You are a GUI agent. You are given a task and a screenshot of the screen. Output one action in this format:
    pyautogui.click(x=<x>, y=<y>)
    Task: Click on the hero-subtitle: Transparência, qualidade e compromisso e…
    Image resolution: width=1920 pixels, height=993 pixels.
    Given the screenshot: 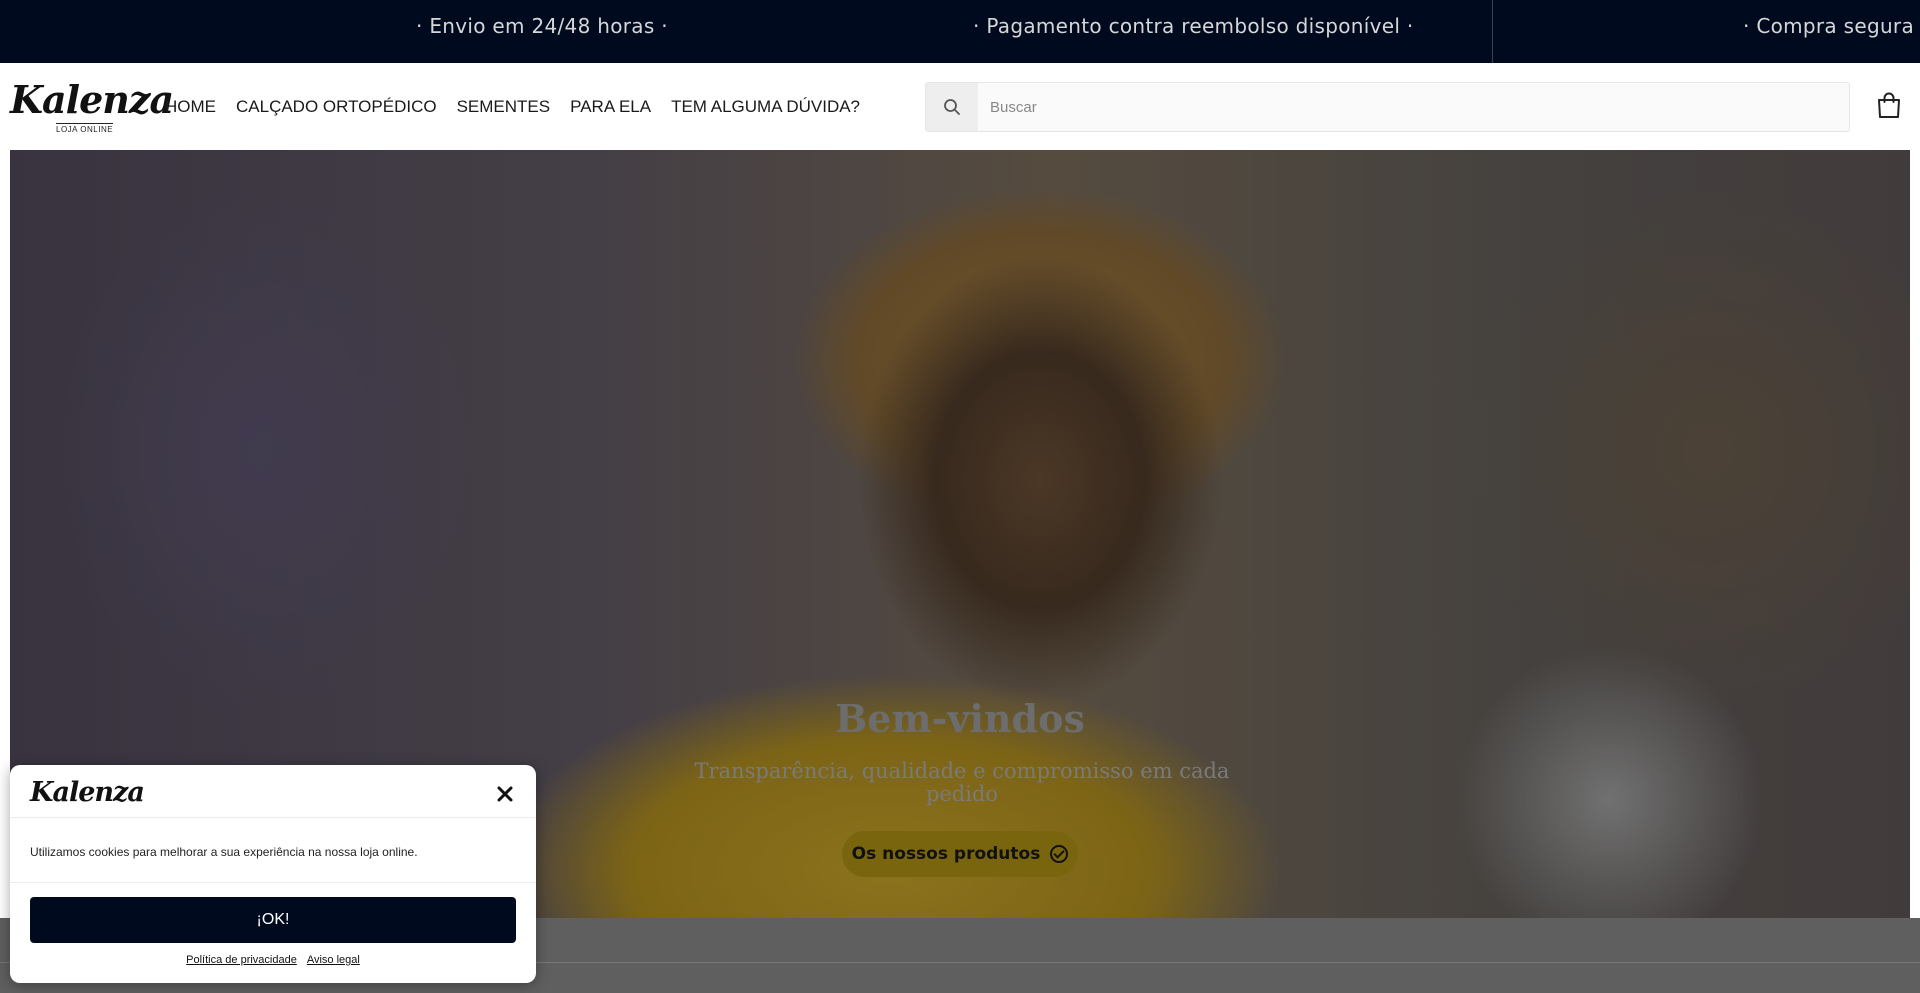 What is the action you would take?
    pyautogui.click(x=962, y=782)
    